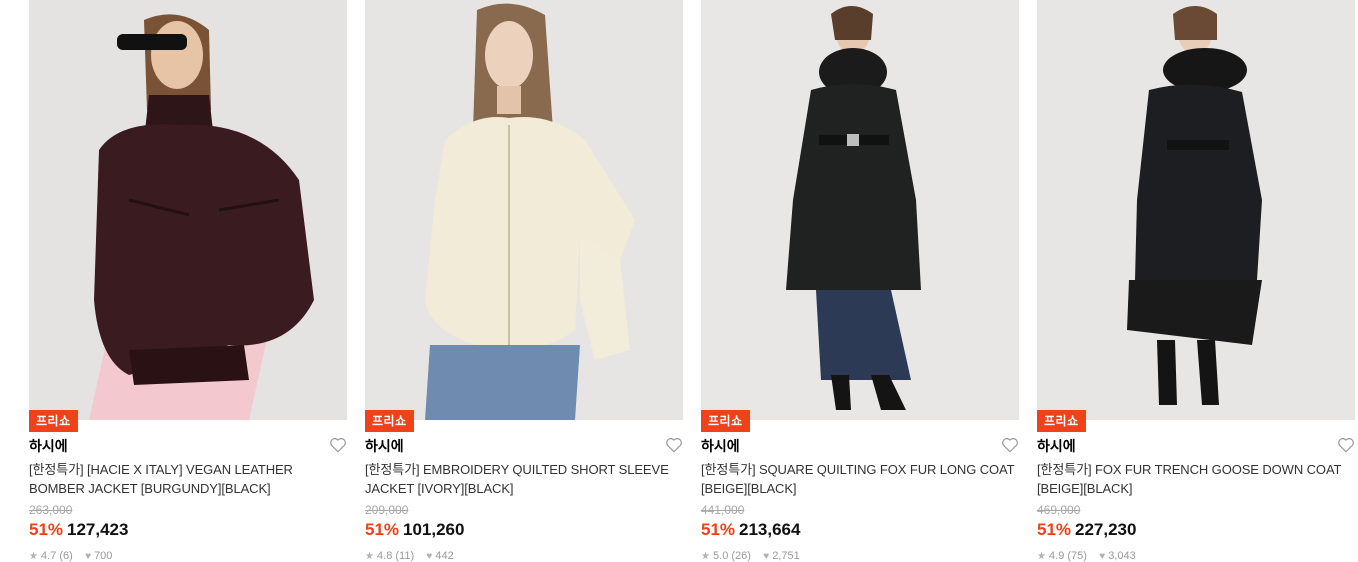 This screenshot has height=562, width=1358. What do you see at coordinates (396, 556) in the screenshot?
I see `rating-text: 4.8 (11)` at bounding box center [396, 556].